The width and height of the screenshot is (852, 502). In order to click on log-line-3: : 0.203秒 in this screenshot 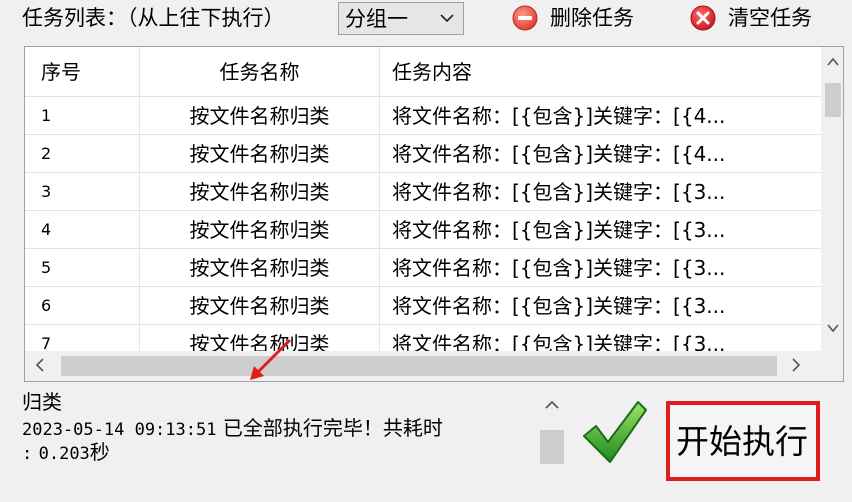, I will do `click(66, 453)`.